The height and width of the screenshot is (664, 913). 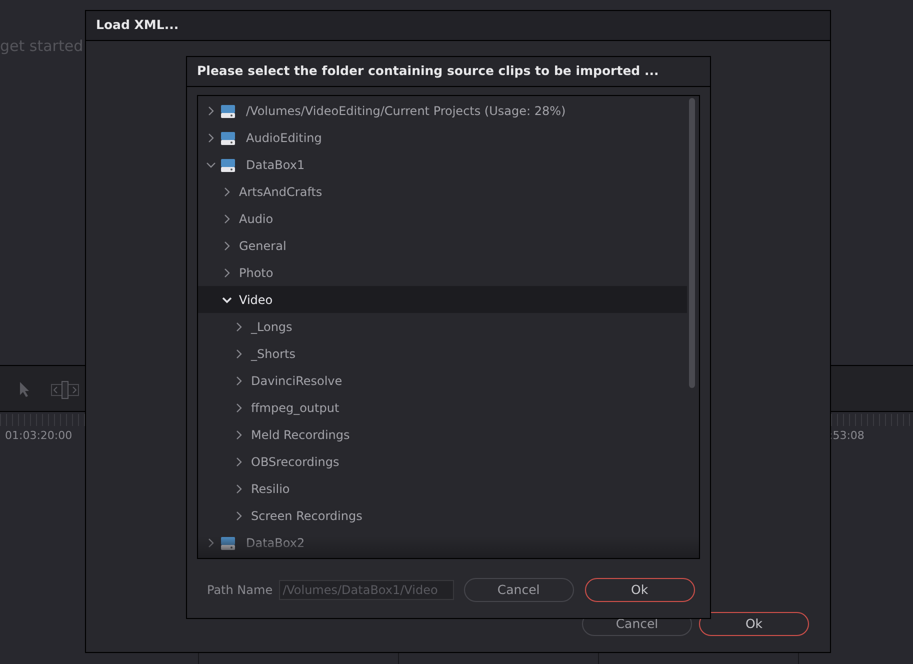 What do you see at coordinates (306, 516) in the screenshot?
I see `tree-label: Screen Recordings` at bounding box center [306, 516].